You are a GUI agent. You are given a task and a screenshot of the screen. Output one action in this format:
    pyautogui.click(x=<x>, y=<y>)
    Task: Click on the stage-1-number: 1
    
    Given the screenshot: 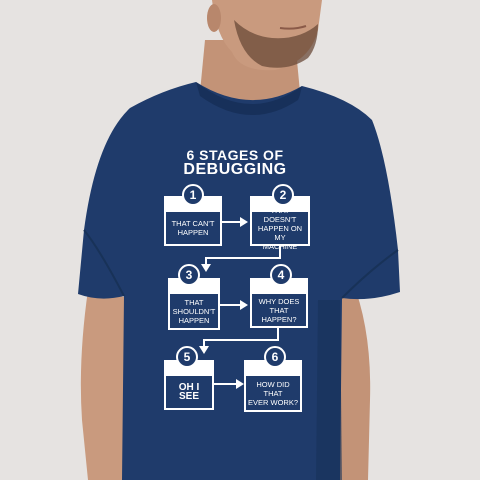 What is the action you would take?
    pyautogui.click(x=193, y=195)
    